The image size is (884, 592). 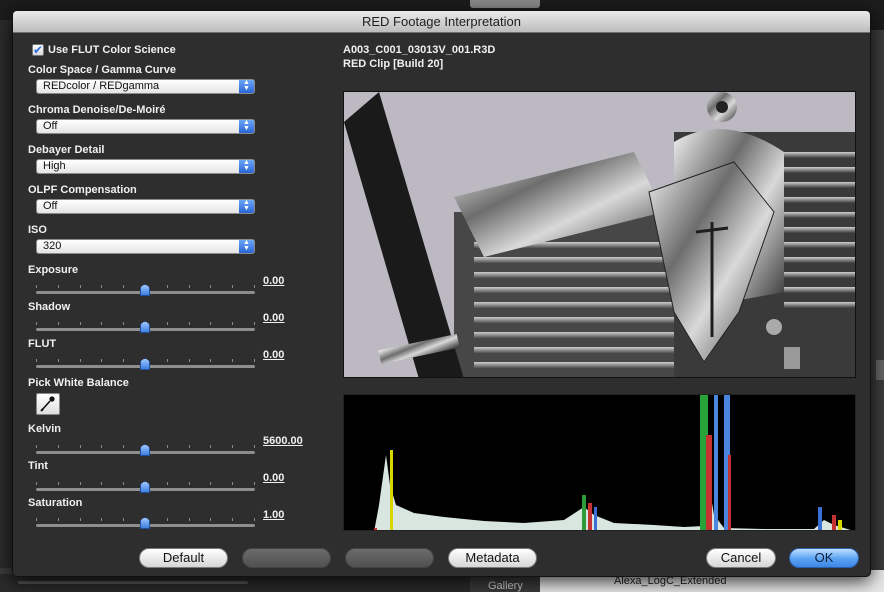 What do you see at coordinates (133, 582) in the screenshot?
I see `background-slider` at bounding box center [133, 582].